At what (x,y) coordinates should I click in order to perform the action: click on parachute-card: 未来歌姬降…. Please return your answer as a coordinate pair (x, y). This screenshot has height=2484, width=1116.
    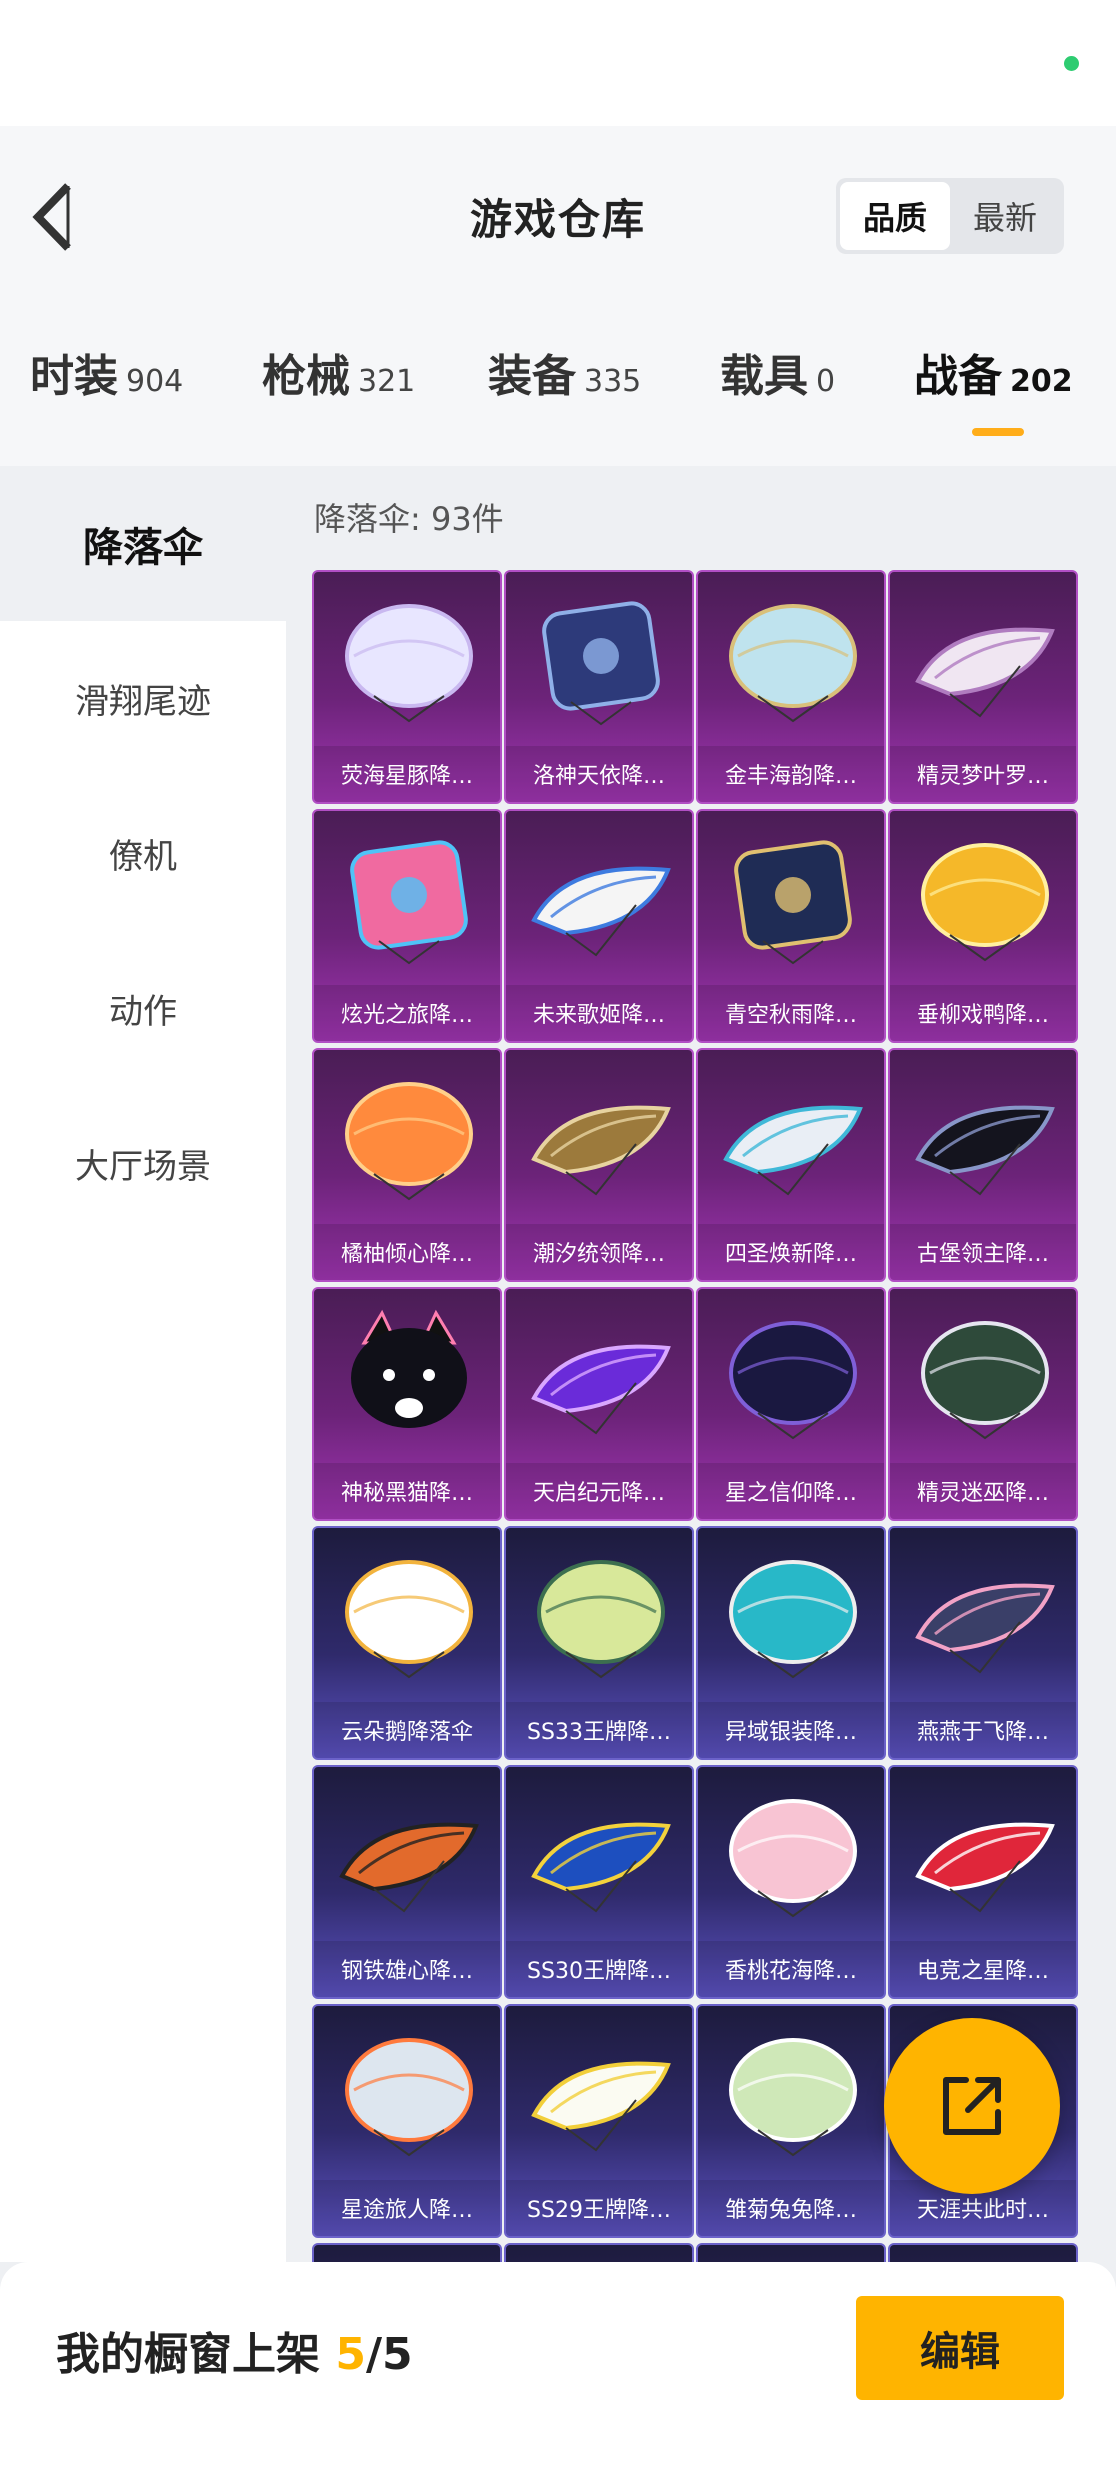
    Looking at the image, I should click on (599, 926).